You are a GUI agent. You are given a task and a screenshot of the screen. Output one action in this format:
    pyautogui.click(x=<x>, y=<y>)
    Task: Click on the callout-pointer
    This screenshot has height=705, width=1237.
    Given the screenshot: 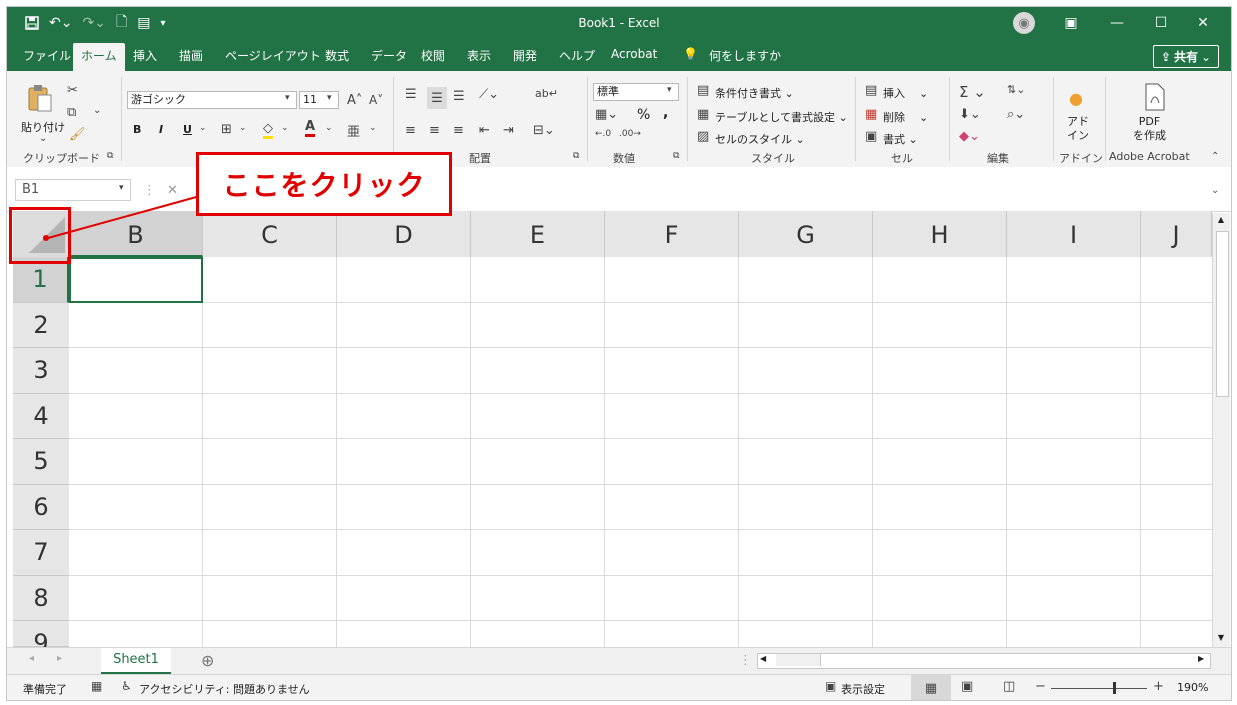 What is the action you would take?
    pyautogui.click(x=122, y=218)
    